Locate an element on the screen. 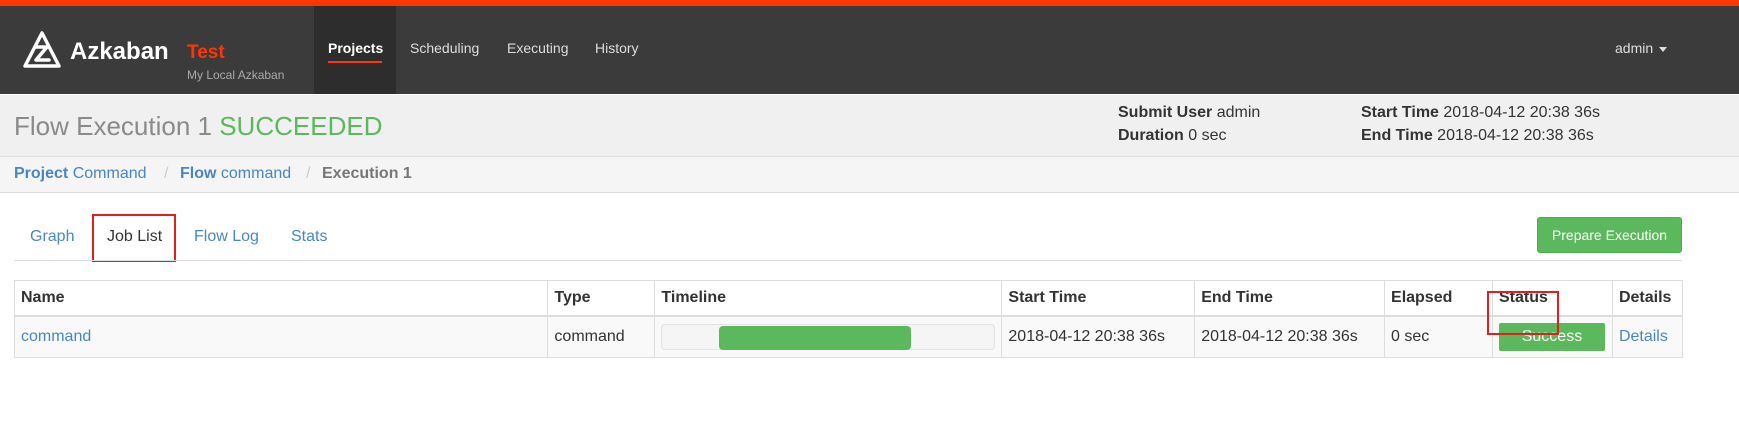 The width and height of the screenshot is (1739, 423). end-time-label: End Time is located at coordinates (1397, 135).